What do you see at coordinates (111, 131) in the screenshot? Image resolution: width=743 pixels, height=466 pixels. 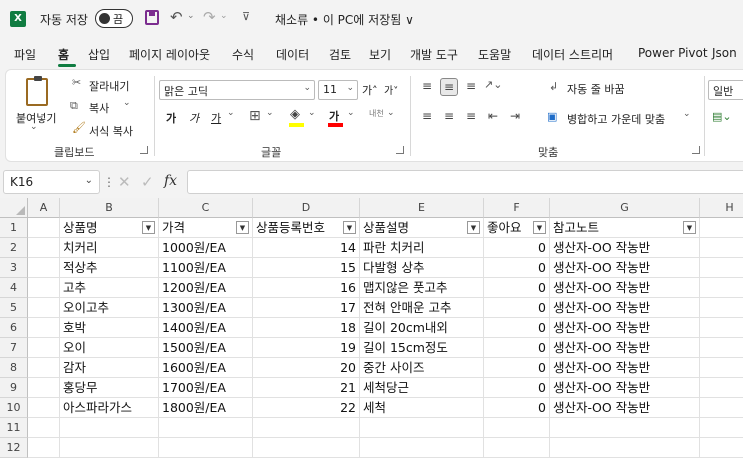 I see `format-painter-button: 서식 복사` at bounding box center [111, 131].